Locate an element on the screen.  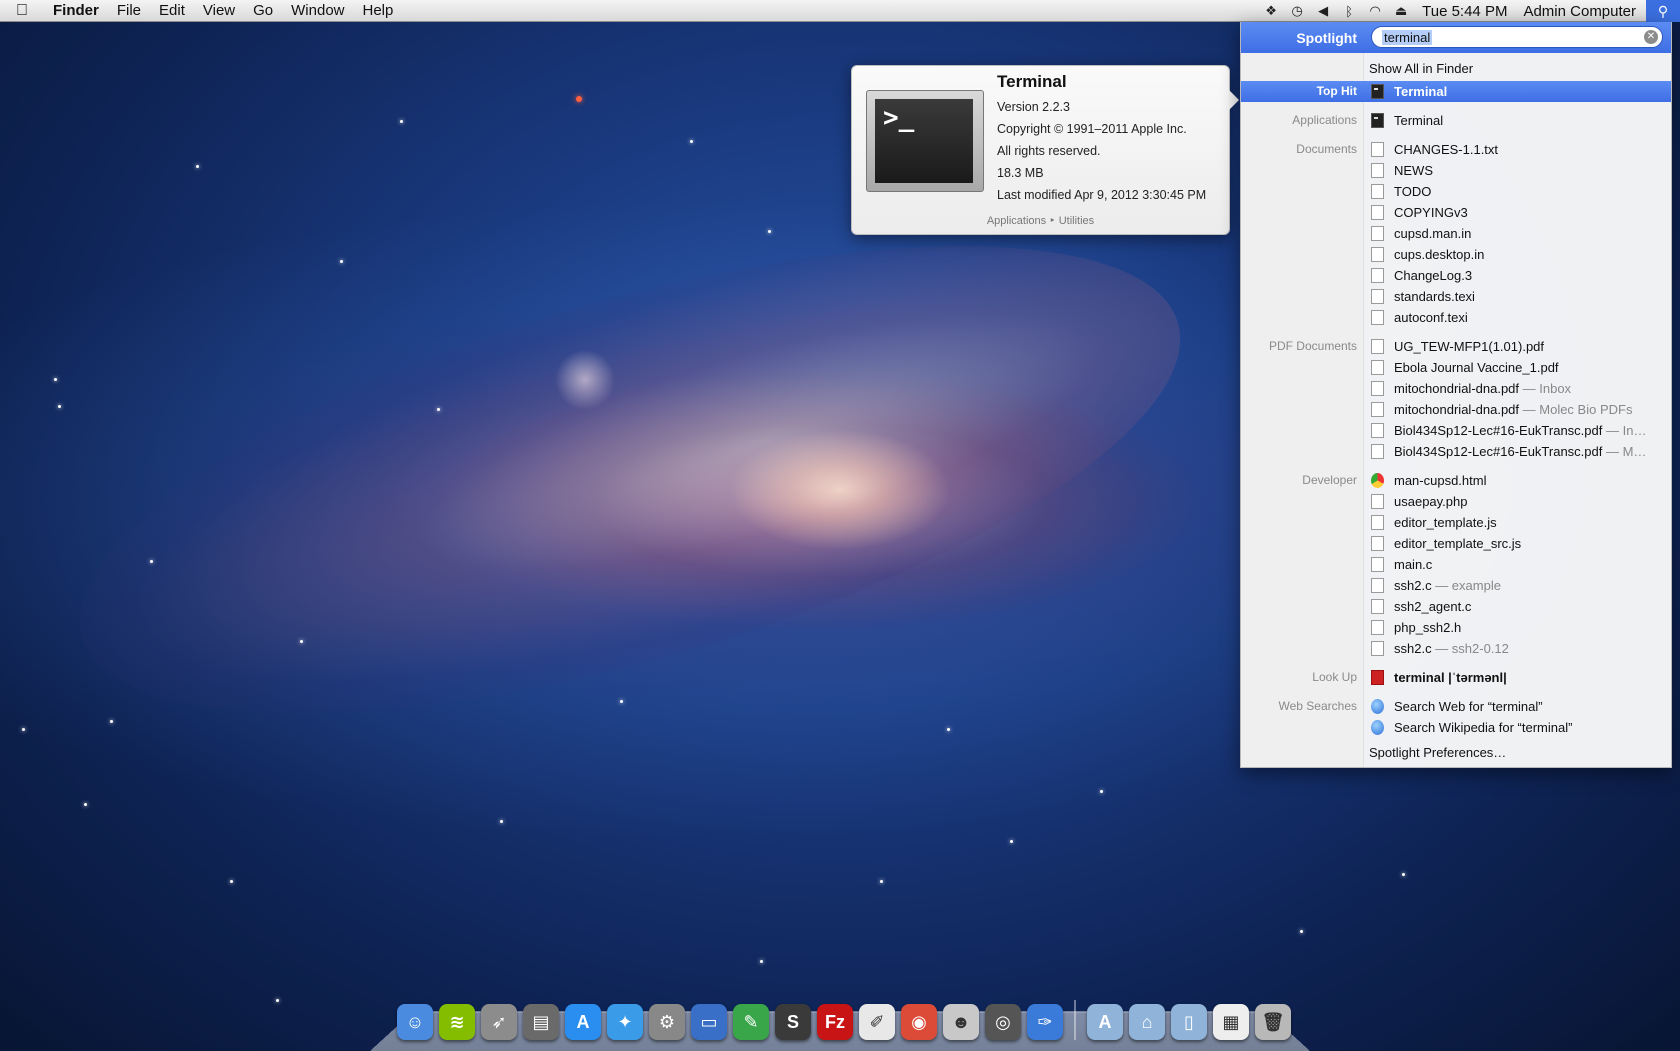
sql-file-icon: ▦ is located at coordinates (1231, 1022).